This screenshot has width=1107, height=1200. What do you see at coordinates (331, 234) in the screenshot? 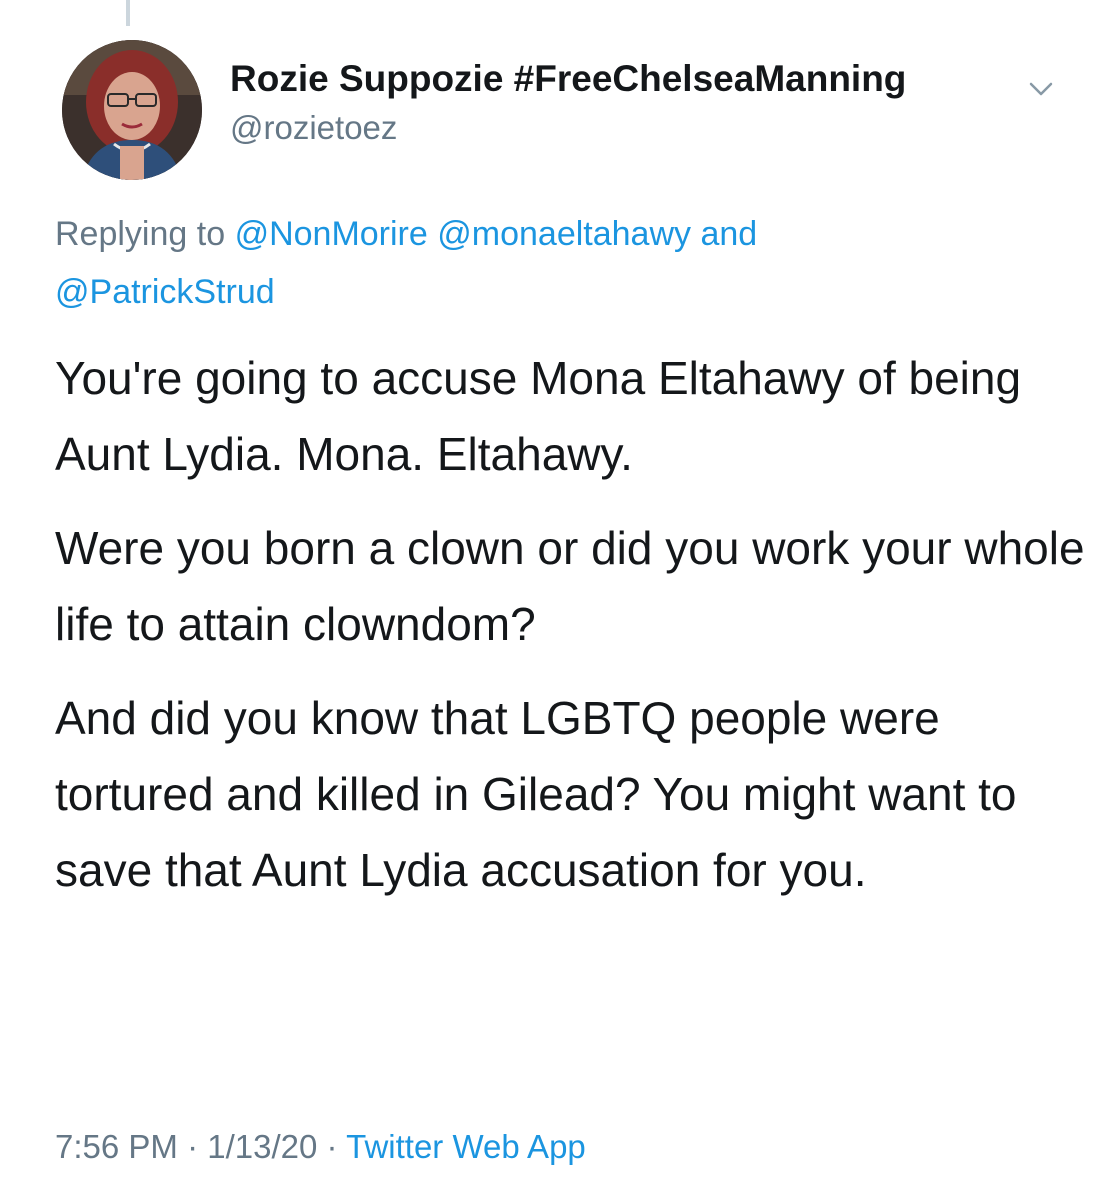
I see `mention-link: @NonMorire` at bounding box center [331, 234].